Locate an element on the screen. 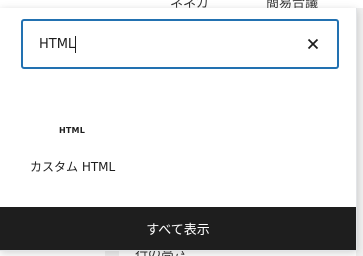  close-icon is located at coordinates (313, 44).